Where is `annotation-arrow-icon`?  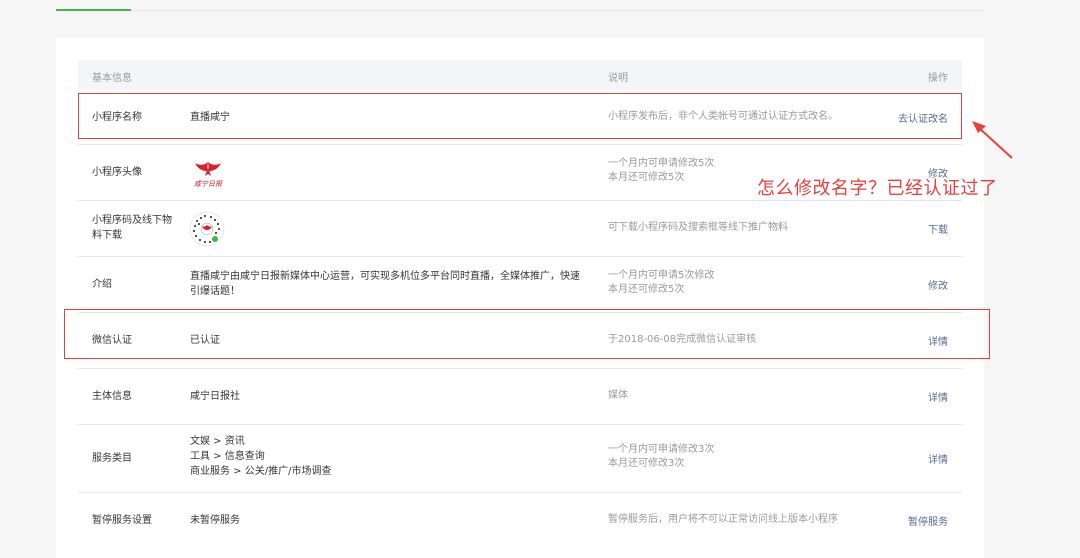 annotation-arrow-icon is located at coordinates (992, 140).